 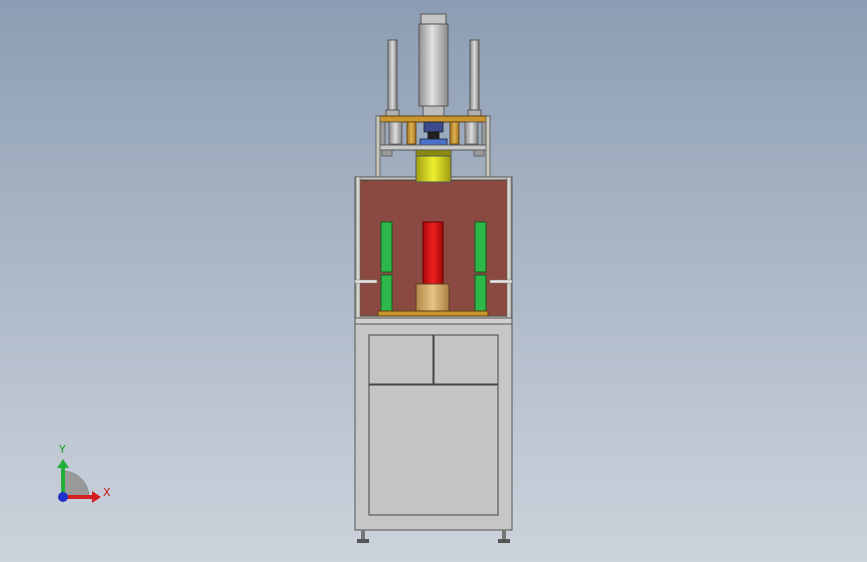 I want to click on y-axis-label: Y, so click(x=62, y=449).